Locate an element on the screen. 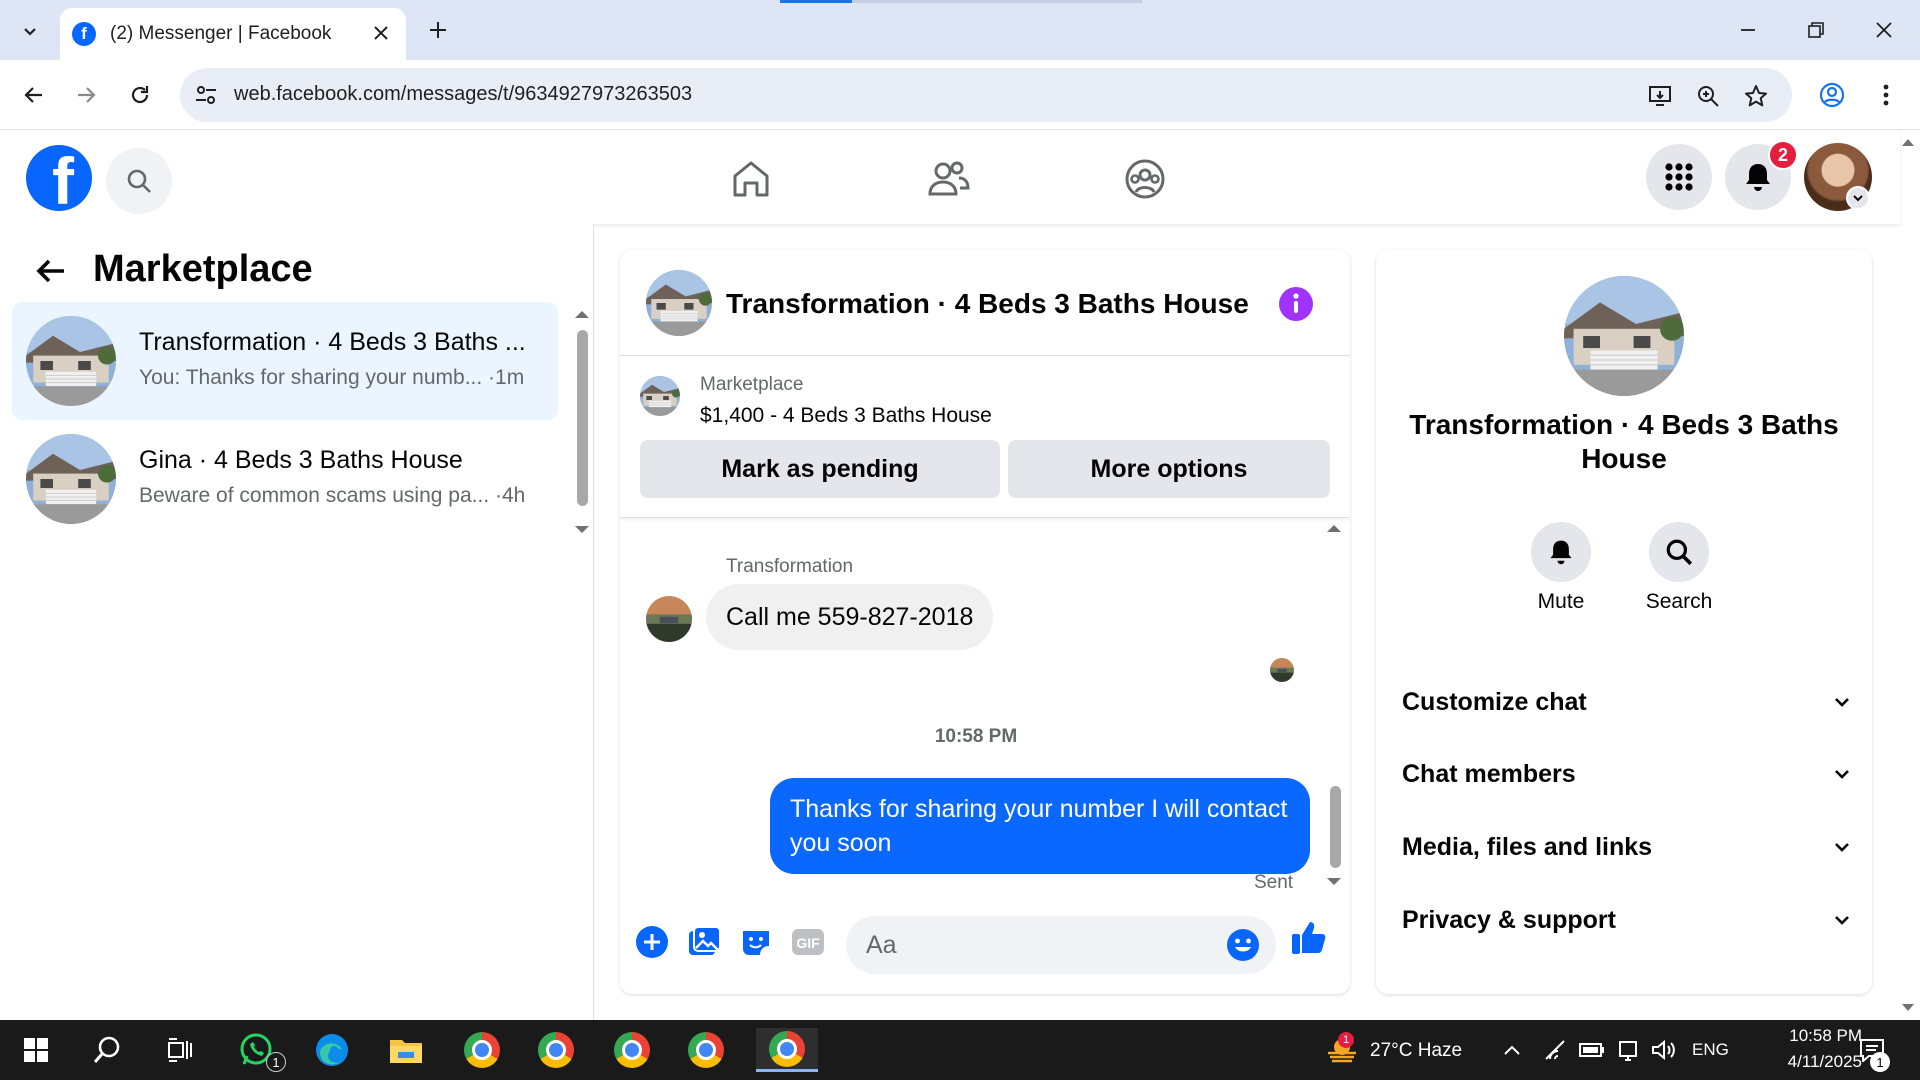 This screenshot has width=1920, height=1080. network-icon is located at coordinates (1556, 1050).